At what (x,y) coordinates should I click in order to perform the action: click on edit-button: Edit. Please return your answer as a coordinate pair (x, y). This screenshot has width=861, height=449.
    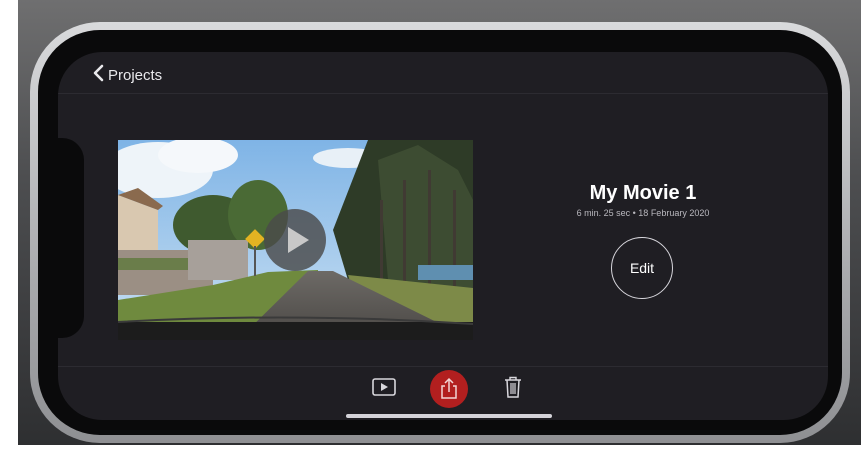
    Looking at the image, I should click on (642, 268).